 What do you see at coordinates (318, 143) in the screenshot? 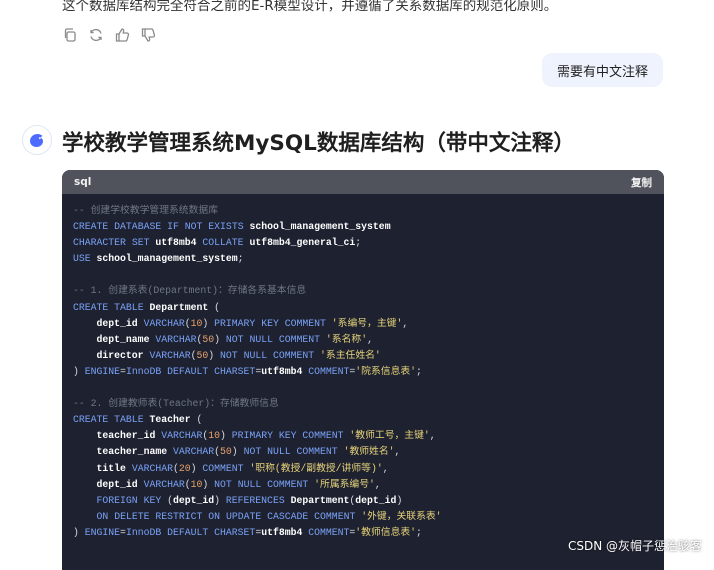
I see `answer-heading: 学校教学管理系统MySQL数据库结构（带中文注释）` at bounding box center [318, 143].